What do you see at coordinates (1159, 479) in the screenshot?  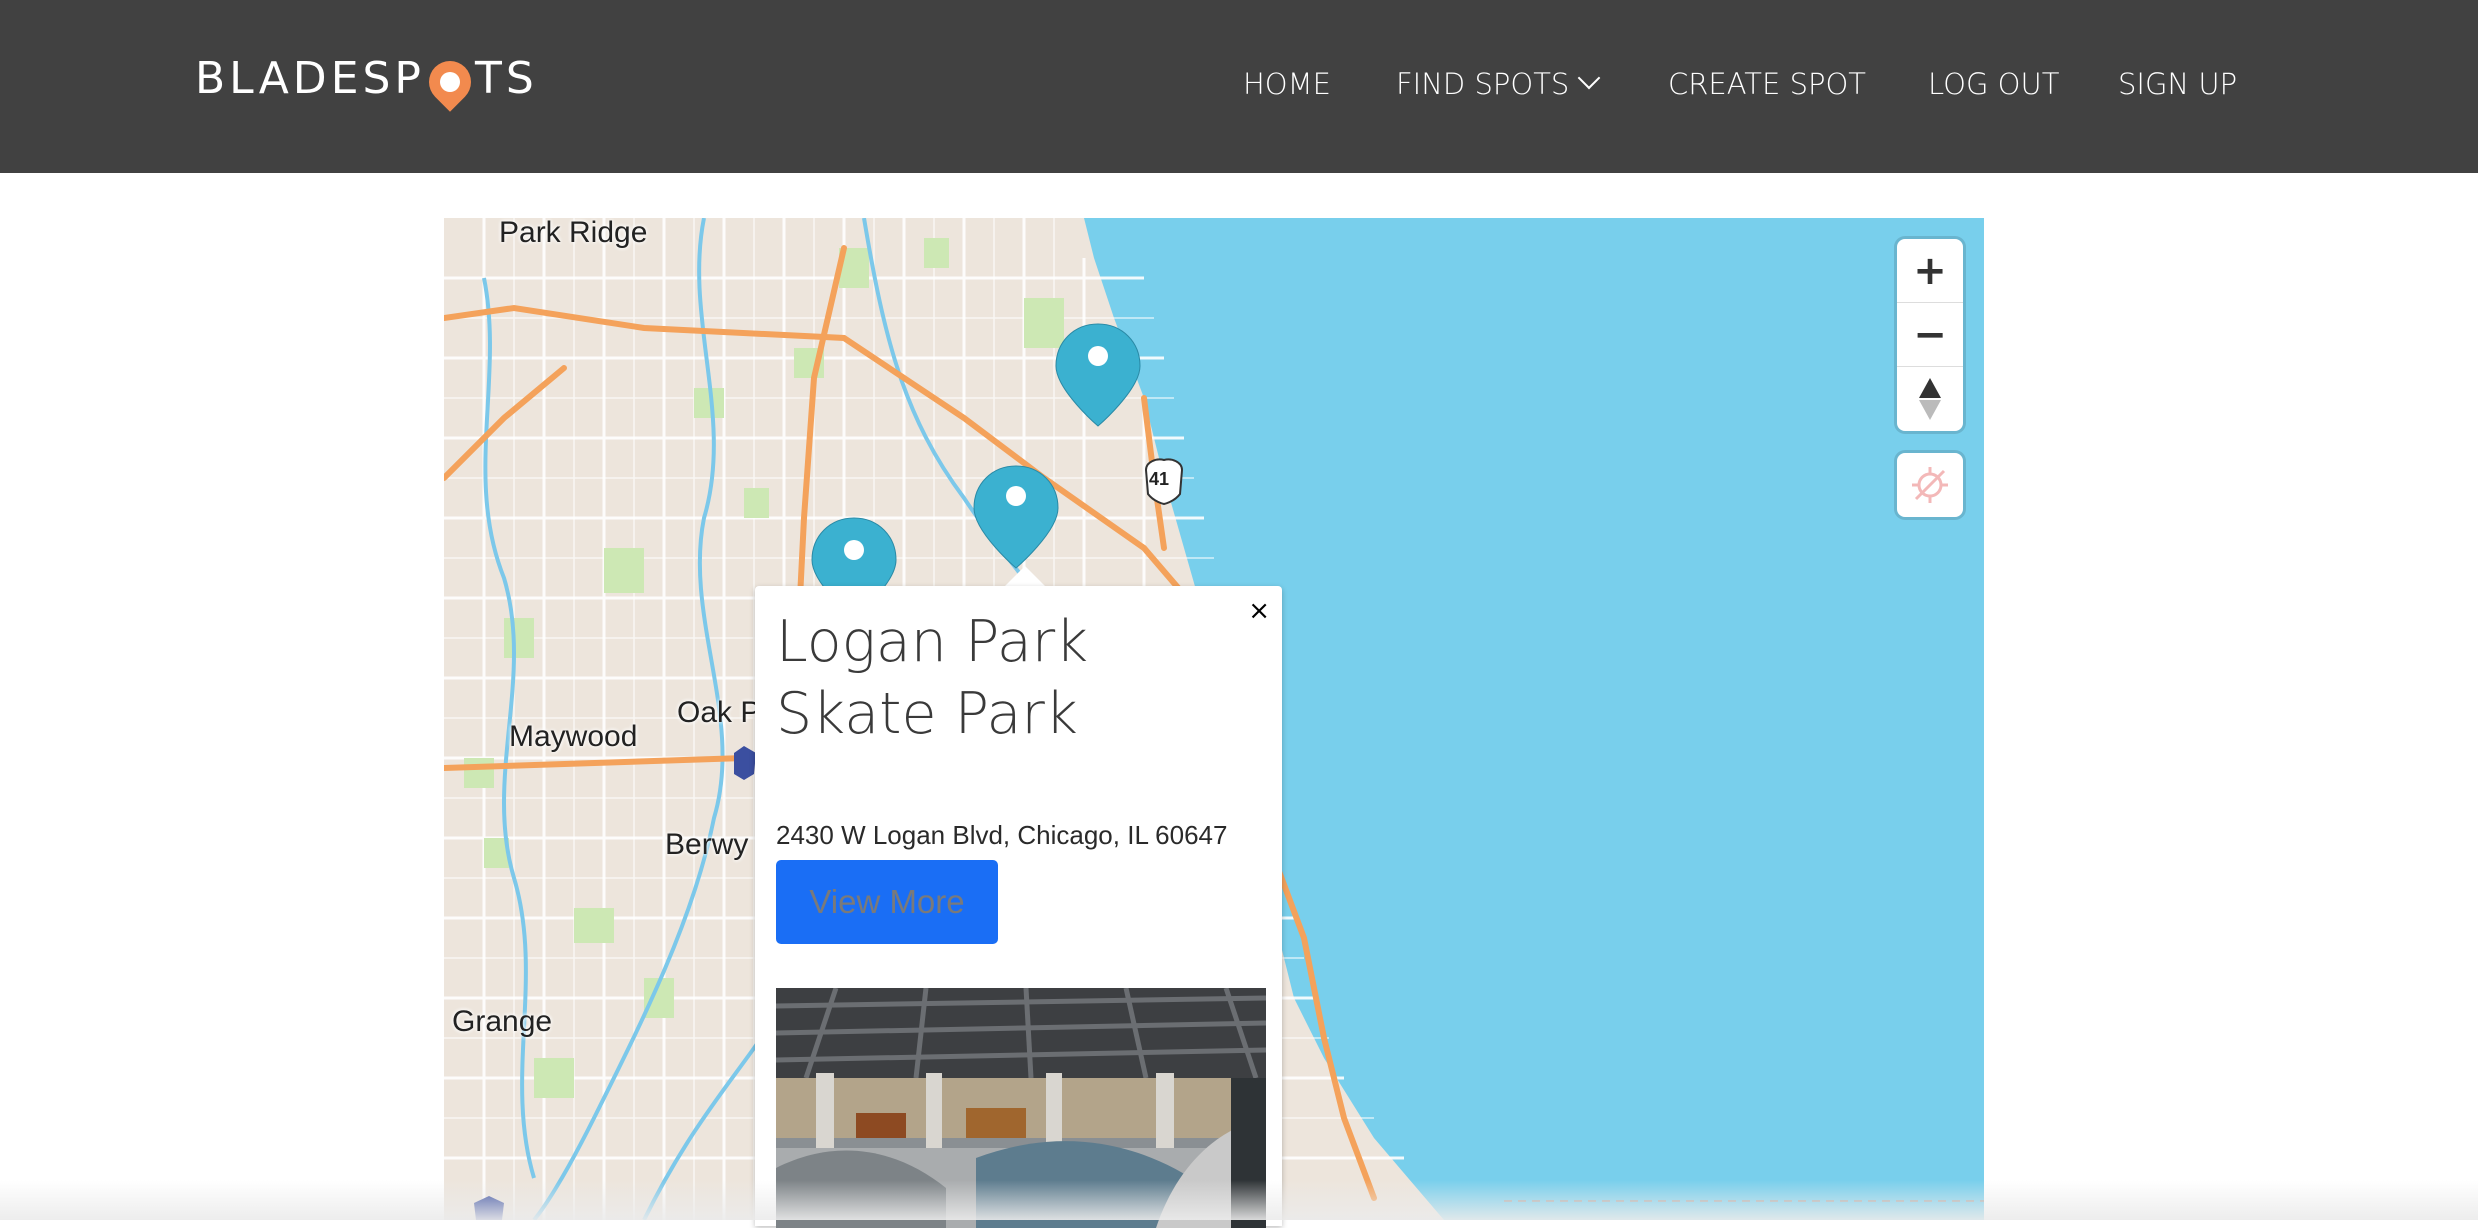 I see `route-41-label: 41` at bounding box center [1159, 479].